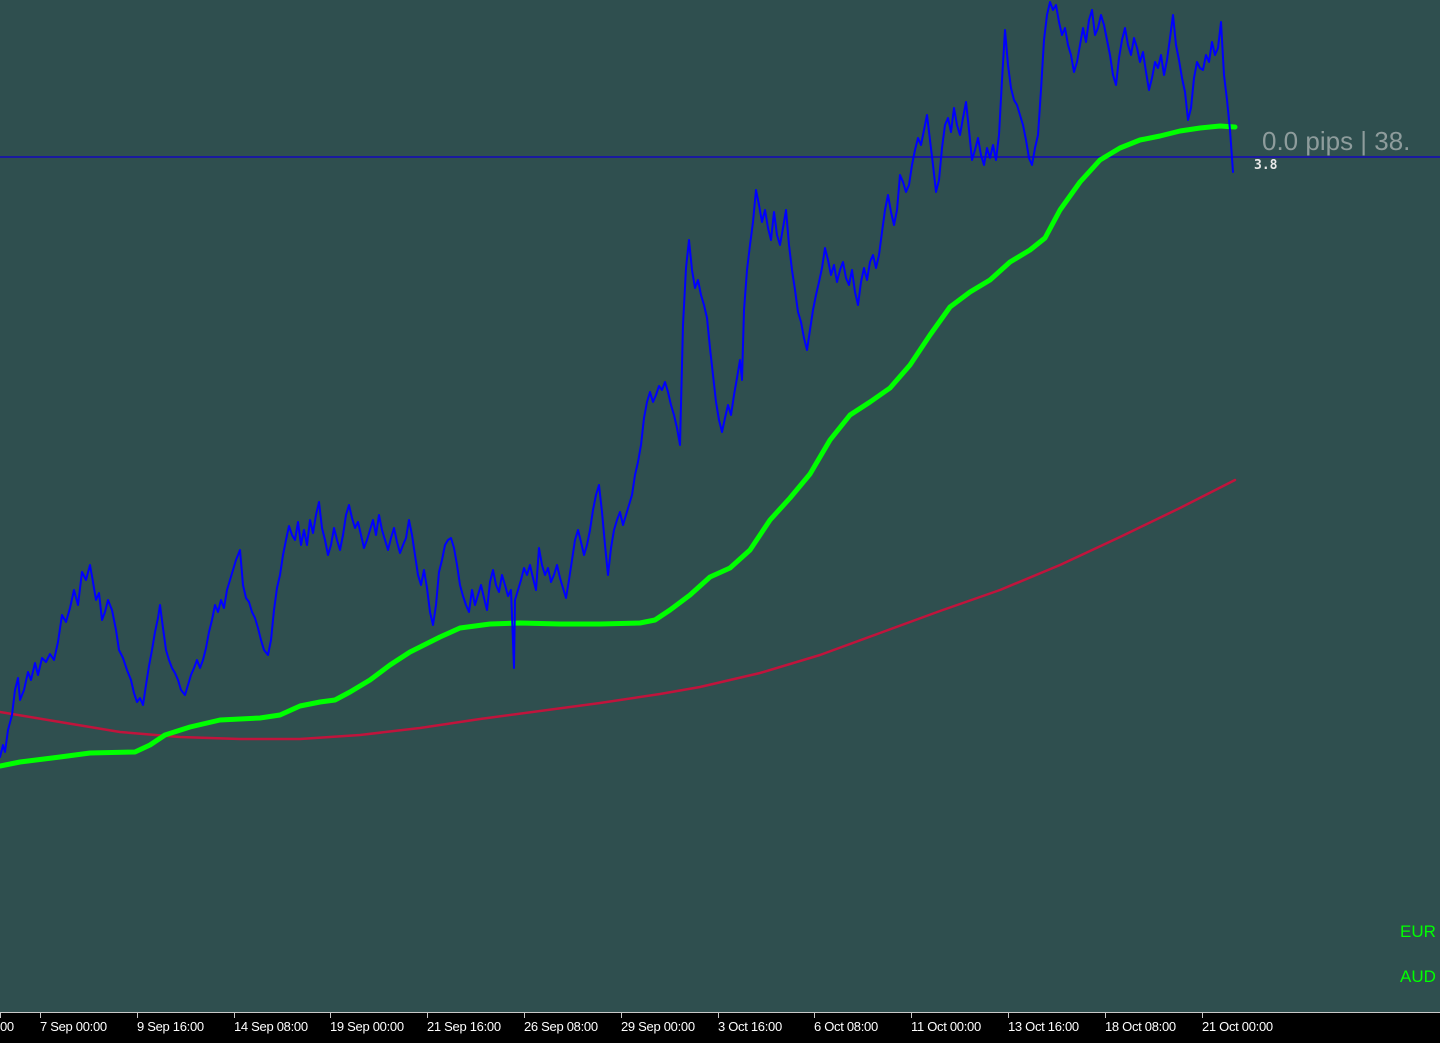  Describe the element at coordinates (750, 1026) in the screenshot. I see `x-tick-label: 3 Oct 16:00` at that location.